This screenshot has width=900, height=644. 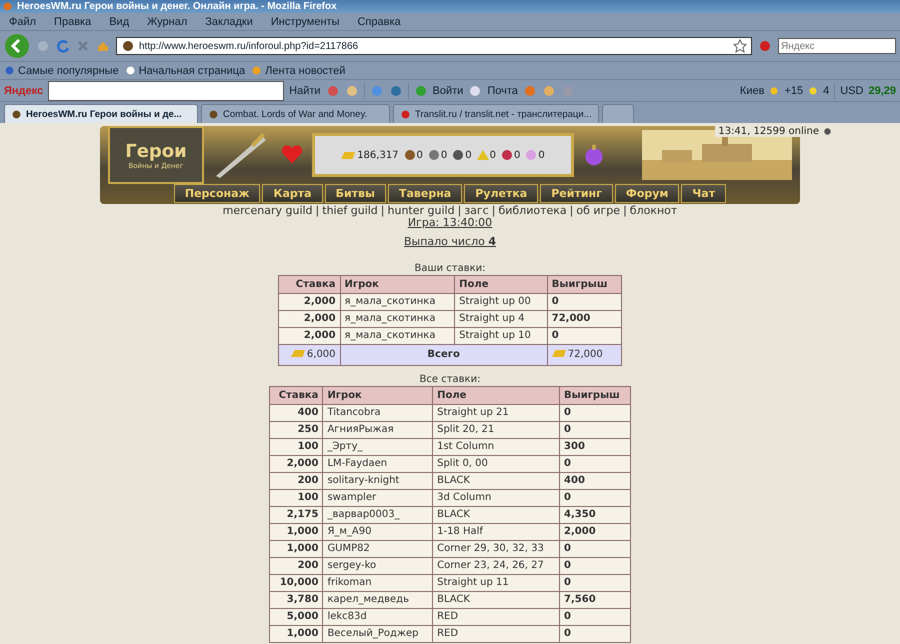 I want to click on table-cell: Corner 29, 30, 32, 33, so click(x=496, y=549).